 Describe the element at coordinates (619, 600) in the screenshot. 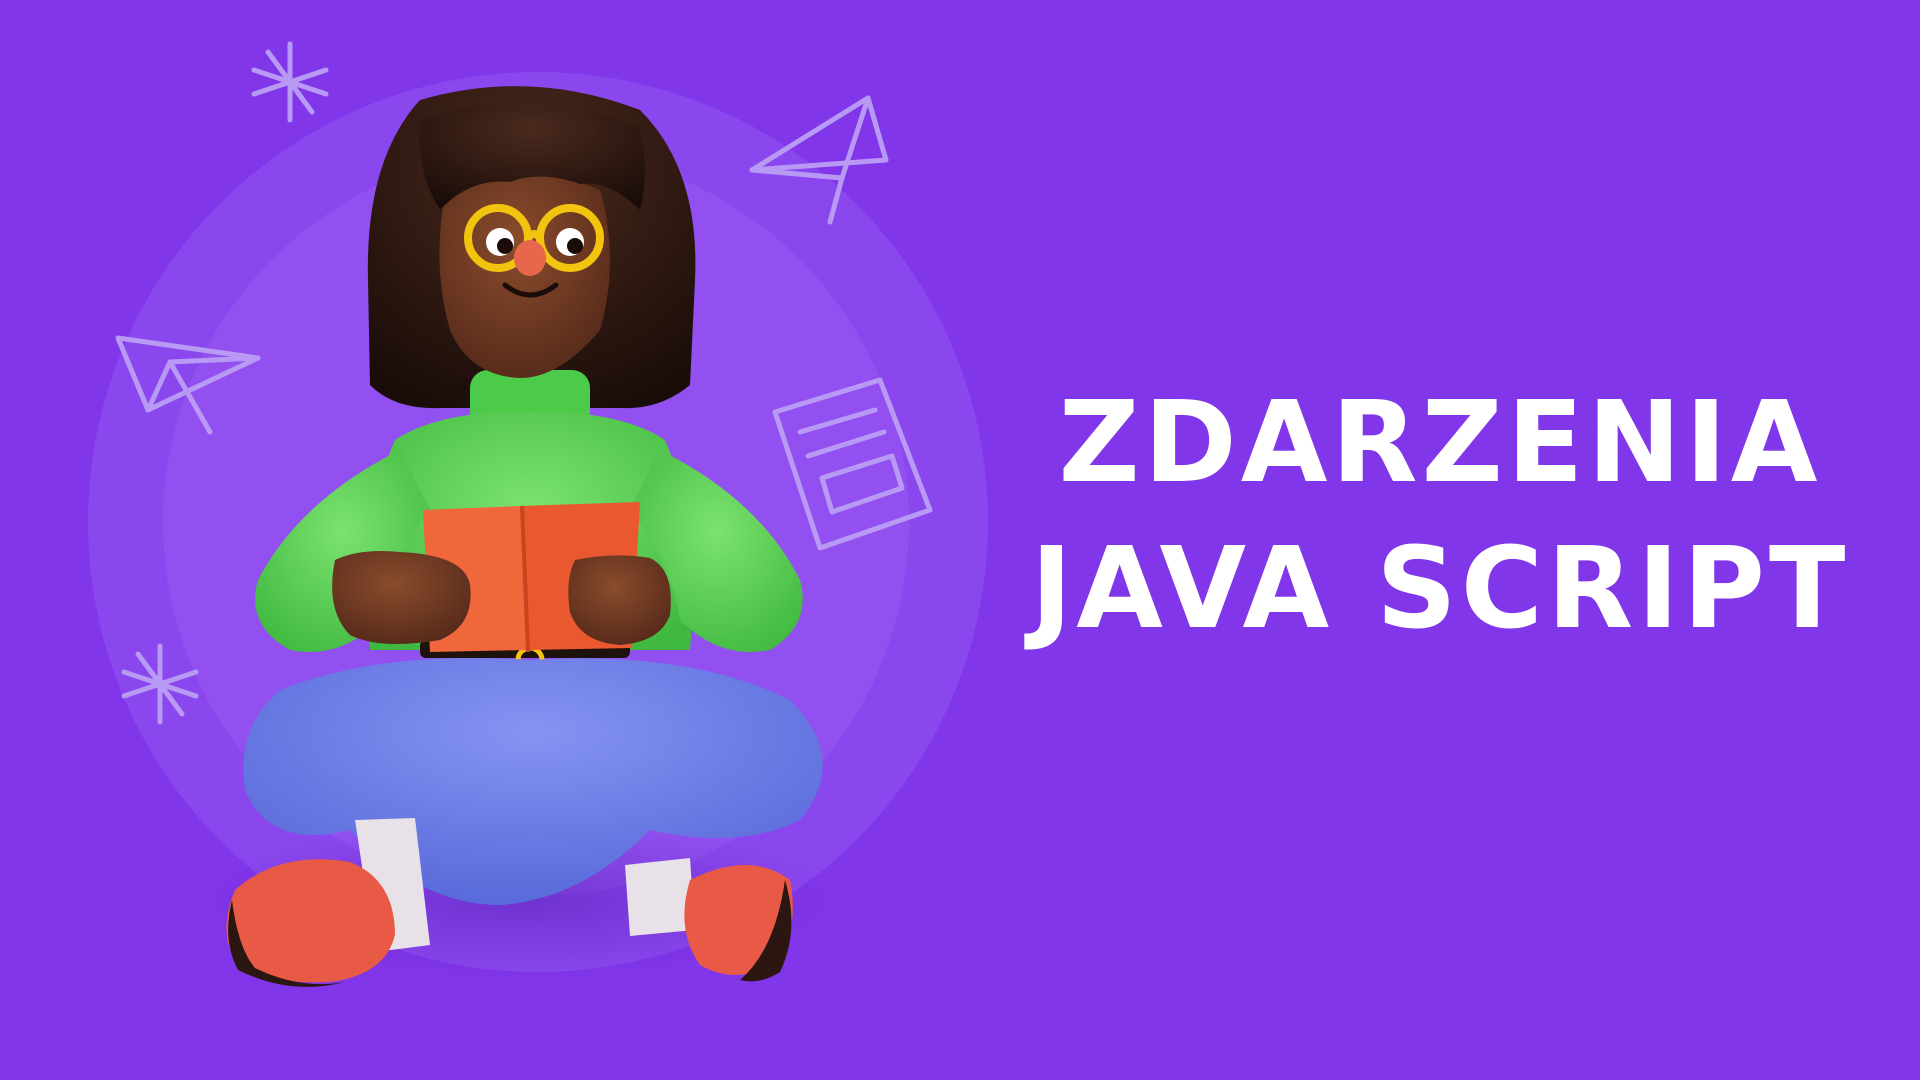

I see `right-hand` at that location.